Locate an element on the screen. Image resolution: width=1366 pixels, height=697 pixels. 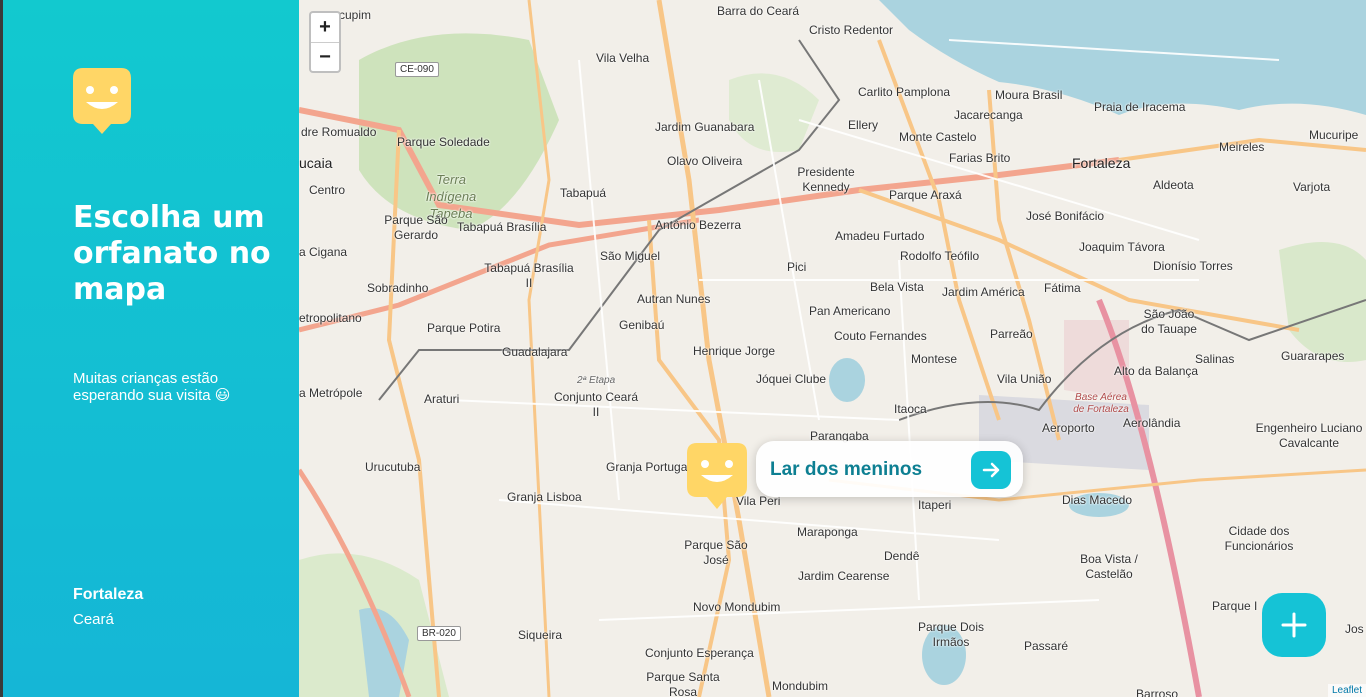
map-label: Conjunto Esperança is located at coordinates (699, 653).